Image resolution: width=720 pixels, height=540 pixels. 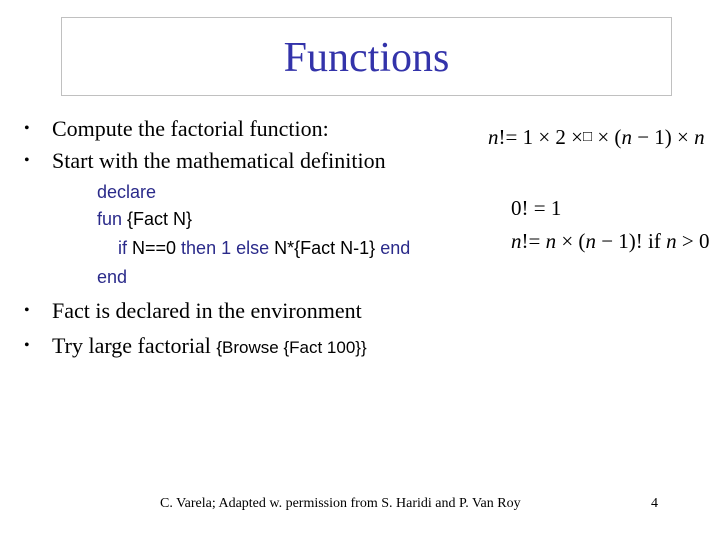 I want to click on math-text: − 1)! if, so click(x=631, y=241).